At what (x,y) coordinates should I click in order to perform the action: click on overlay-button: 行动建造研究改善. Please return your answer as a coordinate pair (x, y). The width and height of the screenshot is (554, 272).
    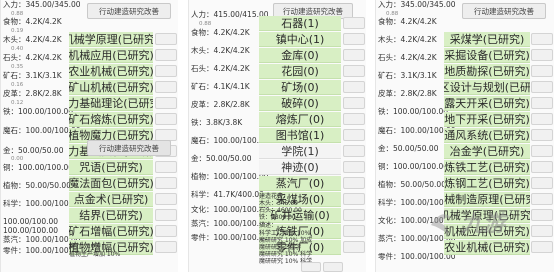
    Looking at the image, I should click on (129, 148).